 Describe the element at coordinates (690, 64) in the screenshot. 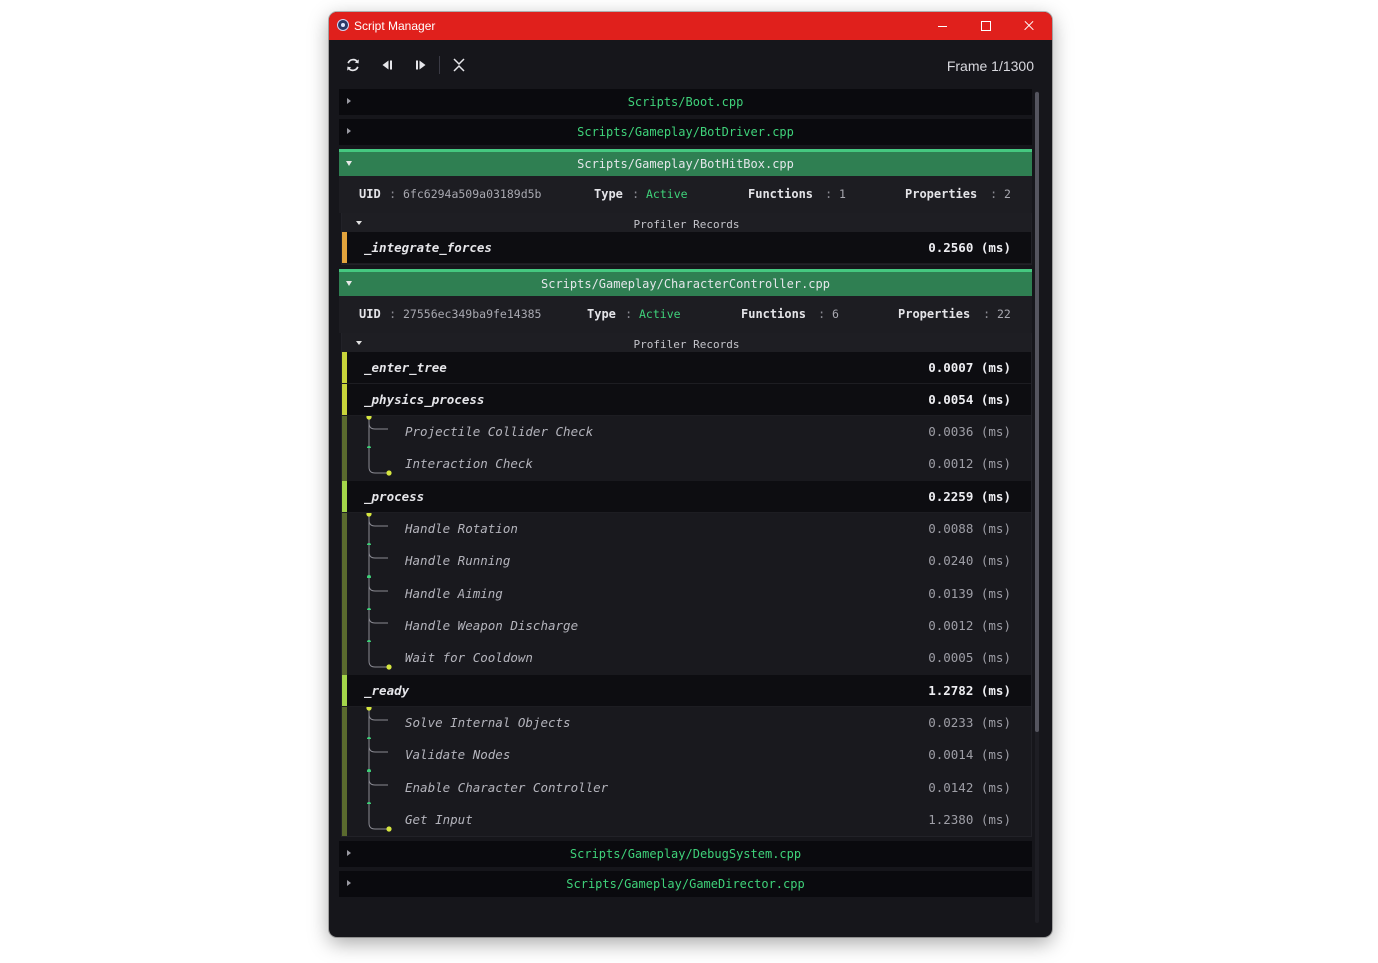

I see `toolbar: Frame 1/1300` at that location.